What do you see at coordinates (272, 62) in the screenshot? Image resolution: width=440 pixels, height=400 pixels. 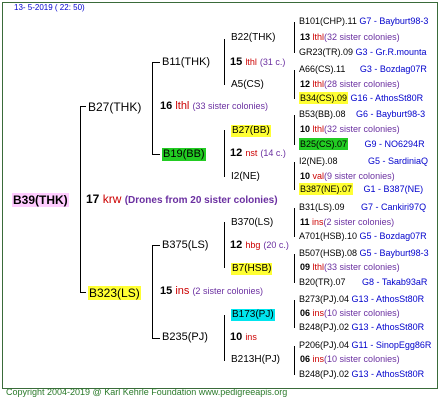 I see `gen2-note: (31 c.)` at bounding box center [272, 62].